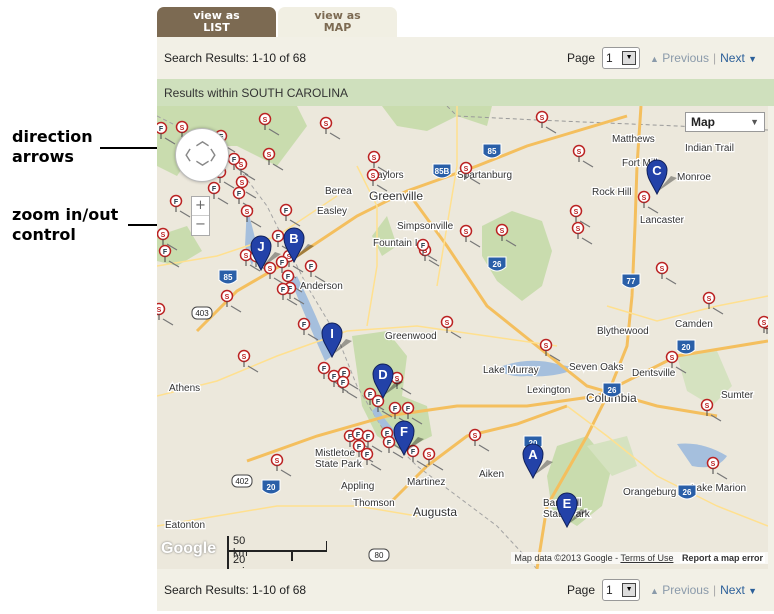  Describe the element at coordinates (184, 154) in the screenshot. I see `pan-left-icon: 〈` at that location.